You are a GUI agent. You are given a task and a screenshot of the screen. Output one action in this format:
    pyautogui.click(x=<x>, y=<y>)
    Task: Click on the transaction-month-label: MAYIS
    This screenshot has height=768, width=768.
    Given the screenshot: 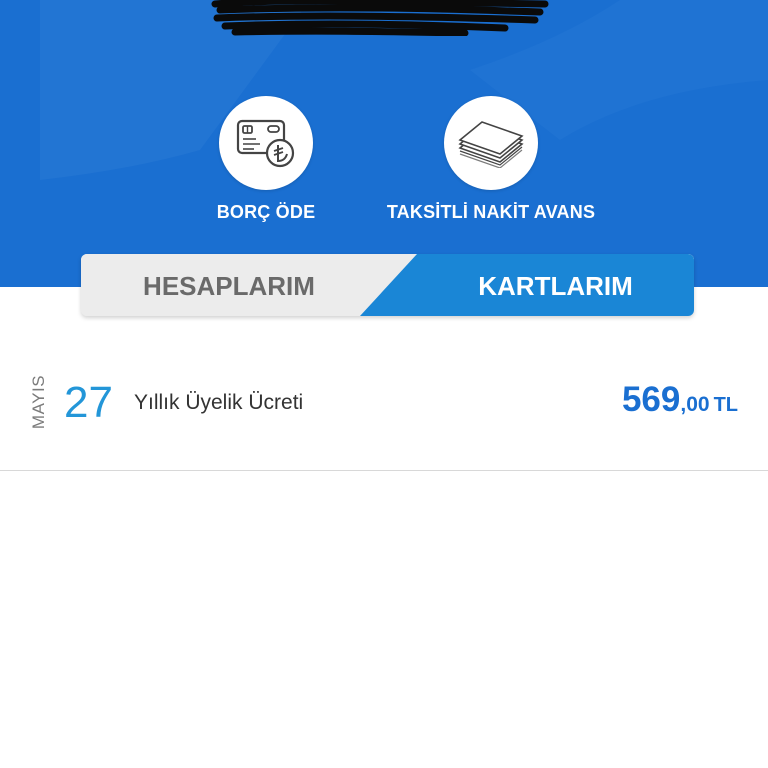 What is the action you would take?
    pyautogui.click(x=38, y=402)
    